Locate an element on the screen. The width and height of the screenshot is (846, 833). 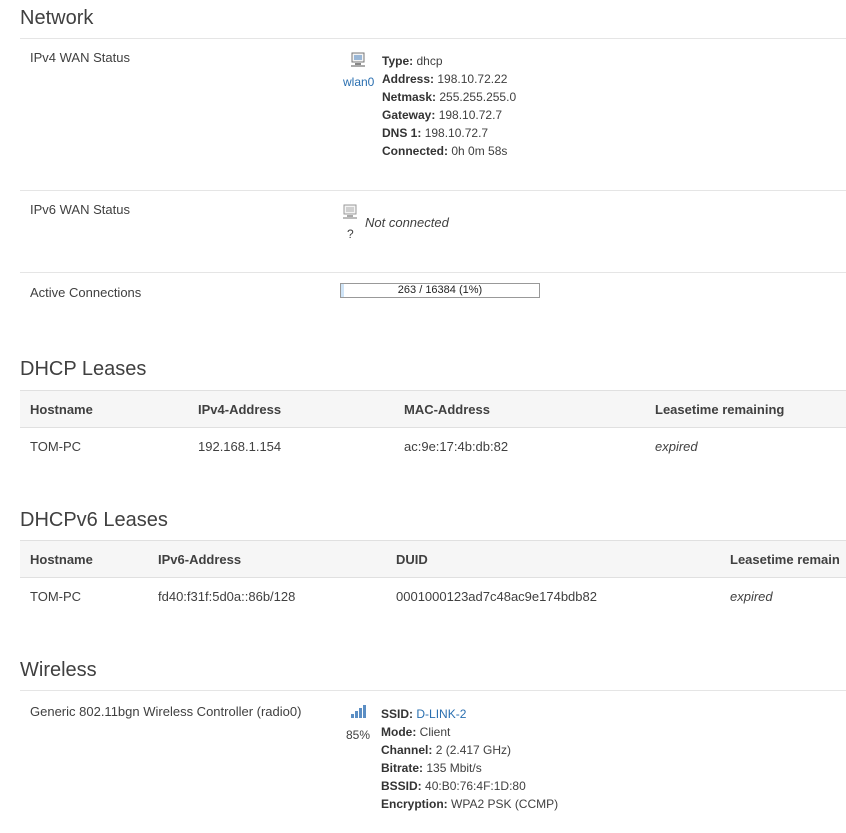
gateway-label: Gateway: is located at coordinates (409, 115).